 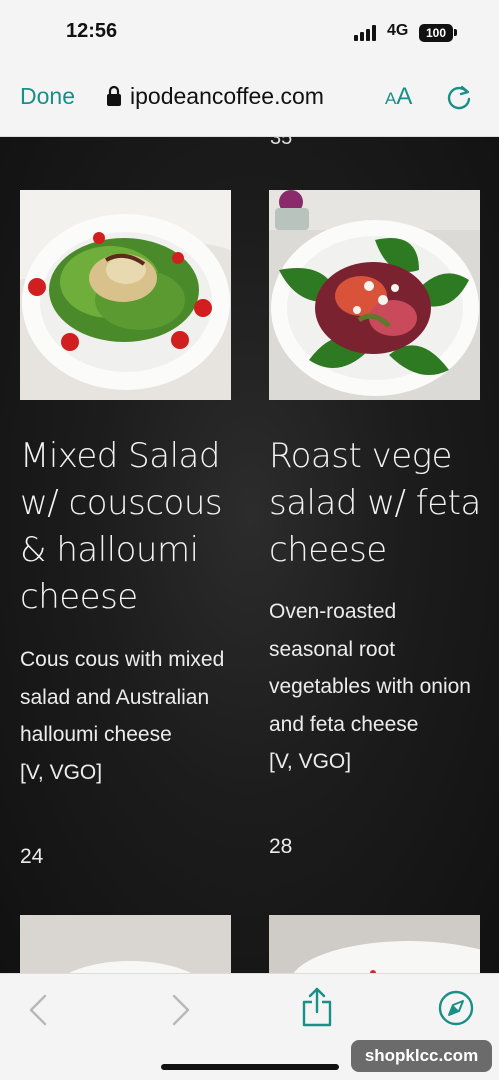 I want to click on item-price: 28, so click(x=281, y=846).